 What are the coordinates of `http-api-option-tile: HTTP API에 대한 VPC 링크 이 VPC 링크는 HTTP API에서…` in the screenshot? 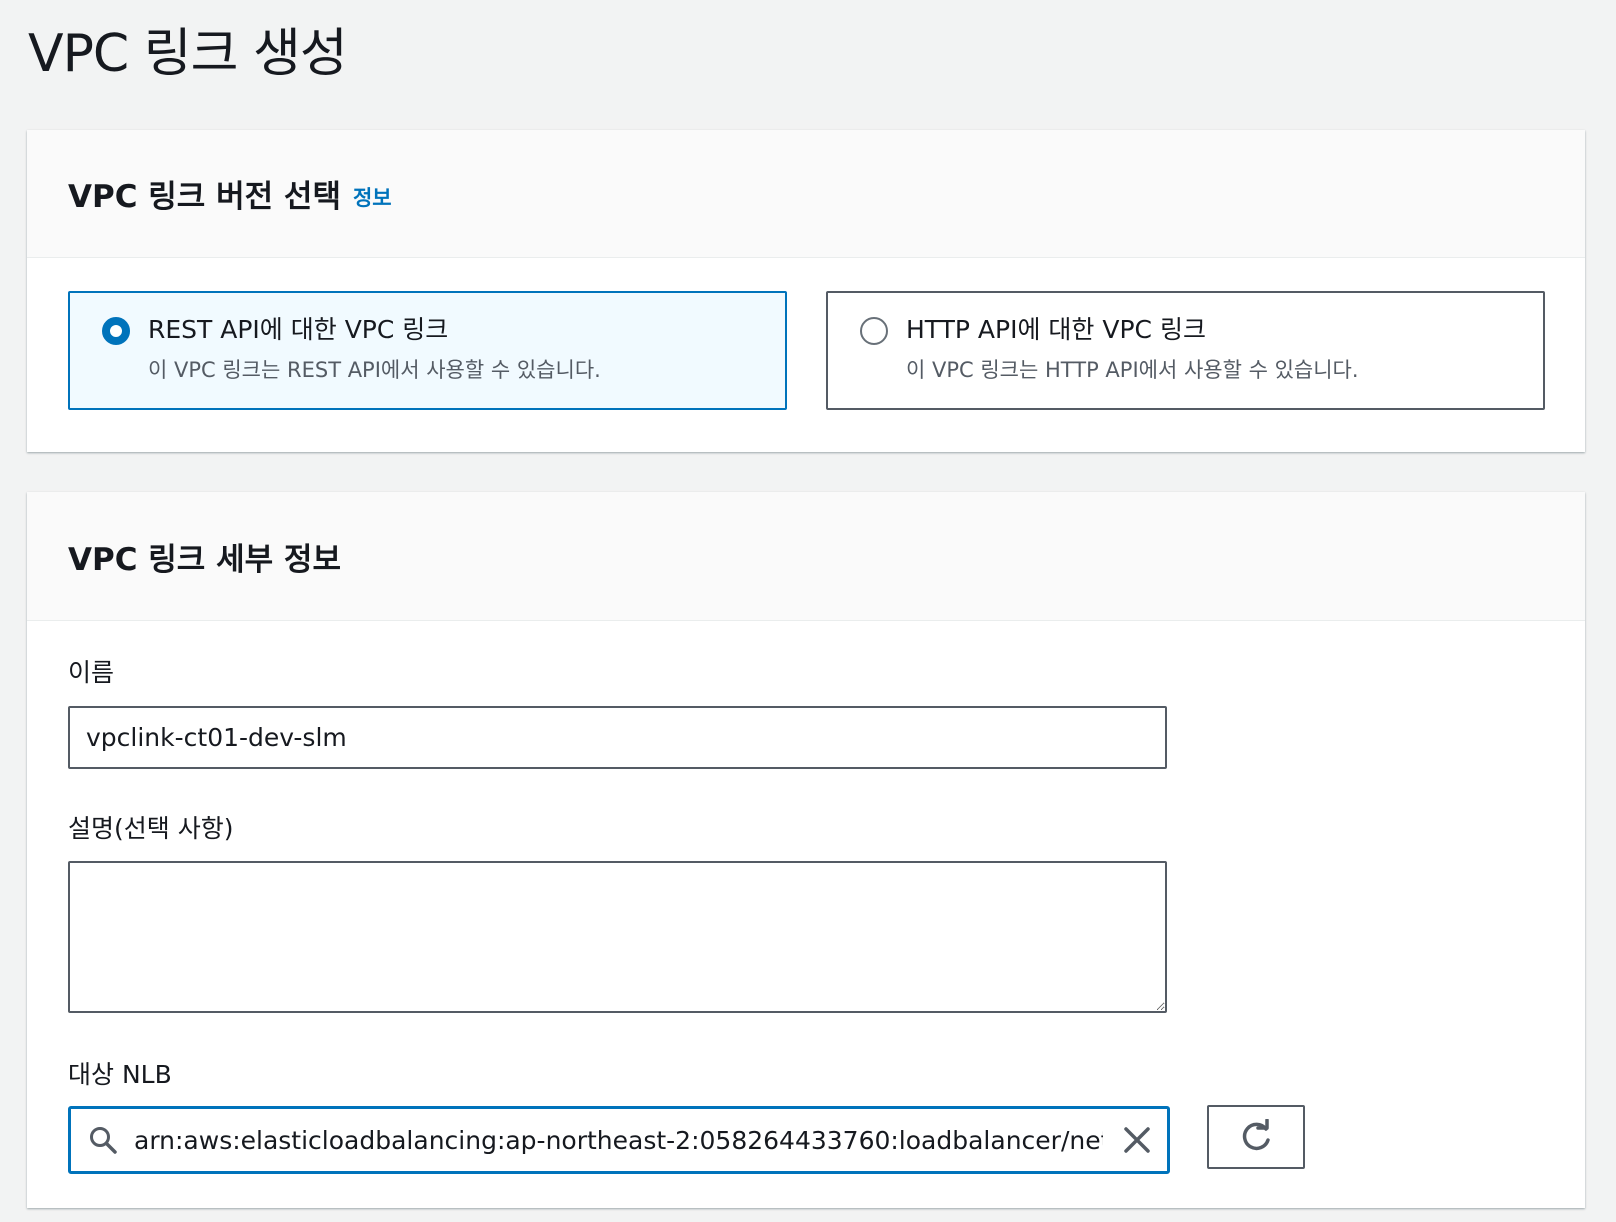 It's located at (1185, 350).